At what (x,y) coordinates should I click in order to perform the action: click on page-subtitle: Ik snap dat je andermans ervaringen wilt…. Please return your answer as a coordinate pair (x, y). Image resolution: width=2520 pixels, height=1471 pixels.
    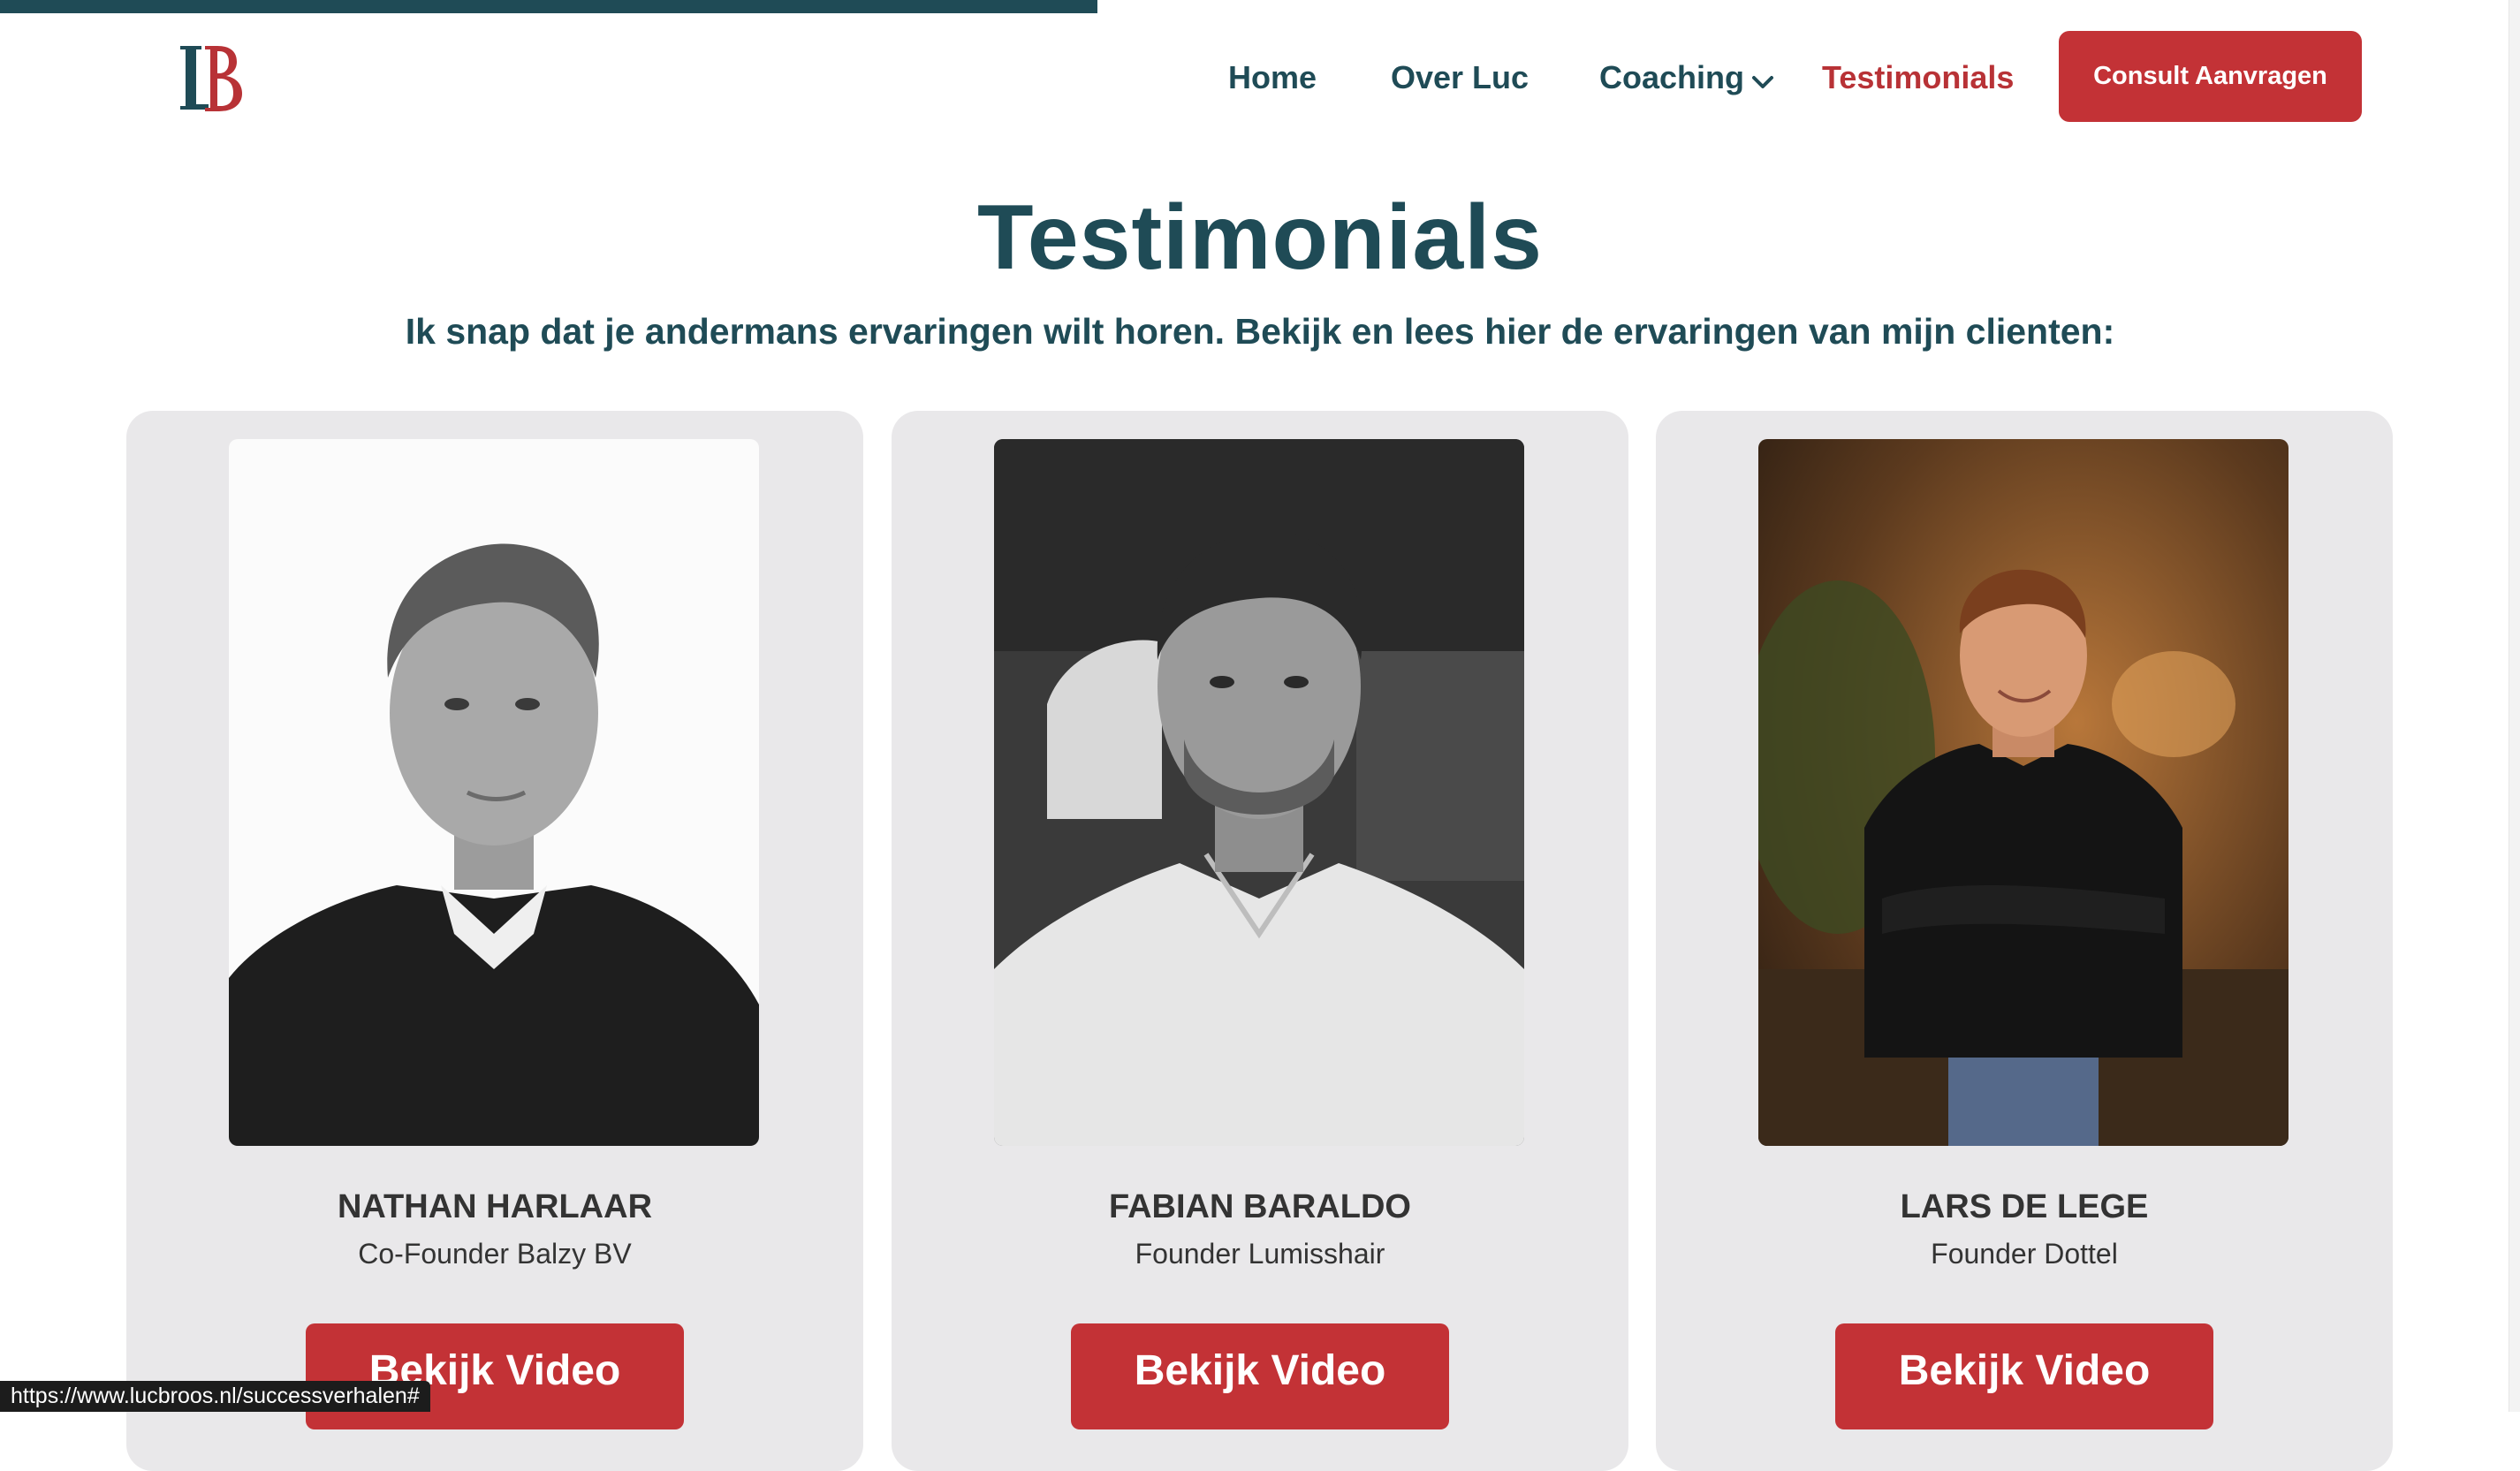
    Looking at the image, I should click on (1260, 332).